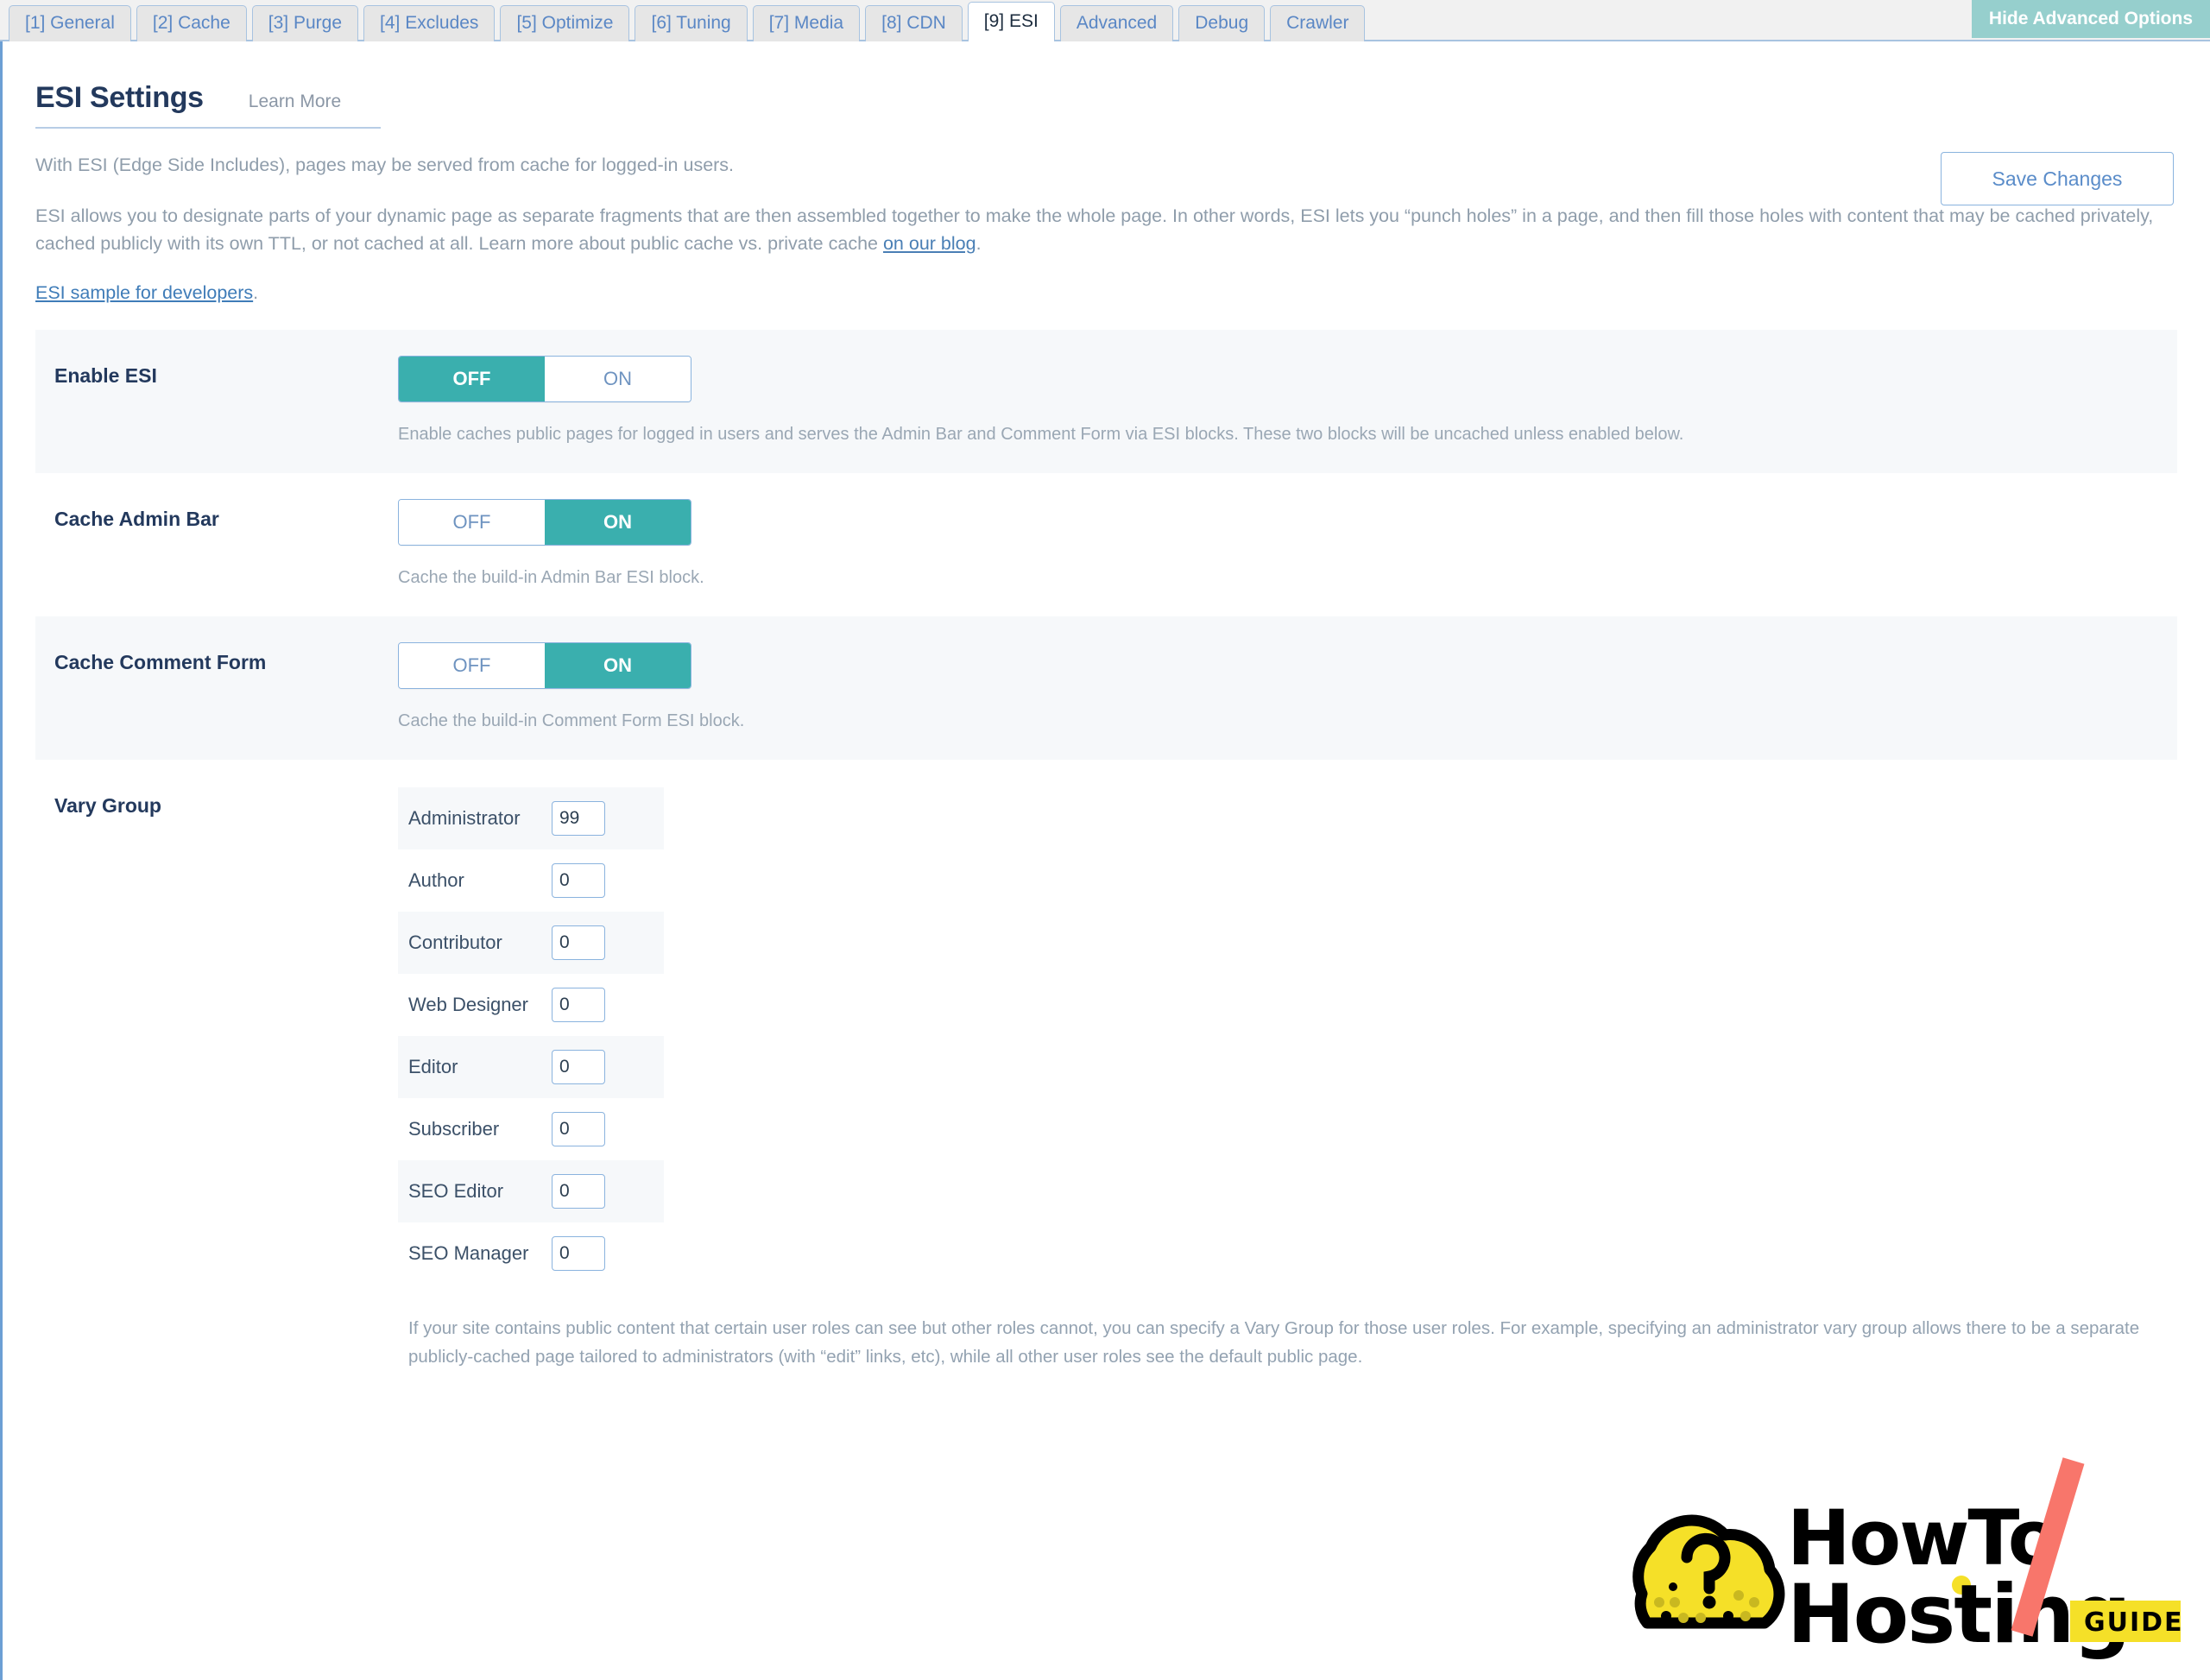  I want to click on vary-role-value-cell-author, so click(608, 881).